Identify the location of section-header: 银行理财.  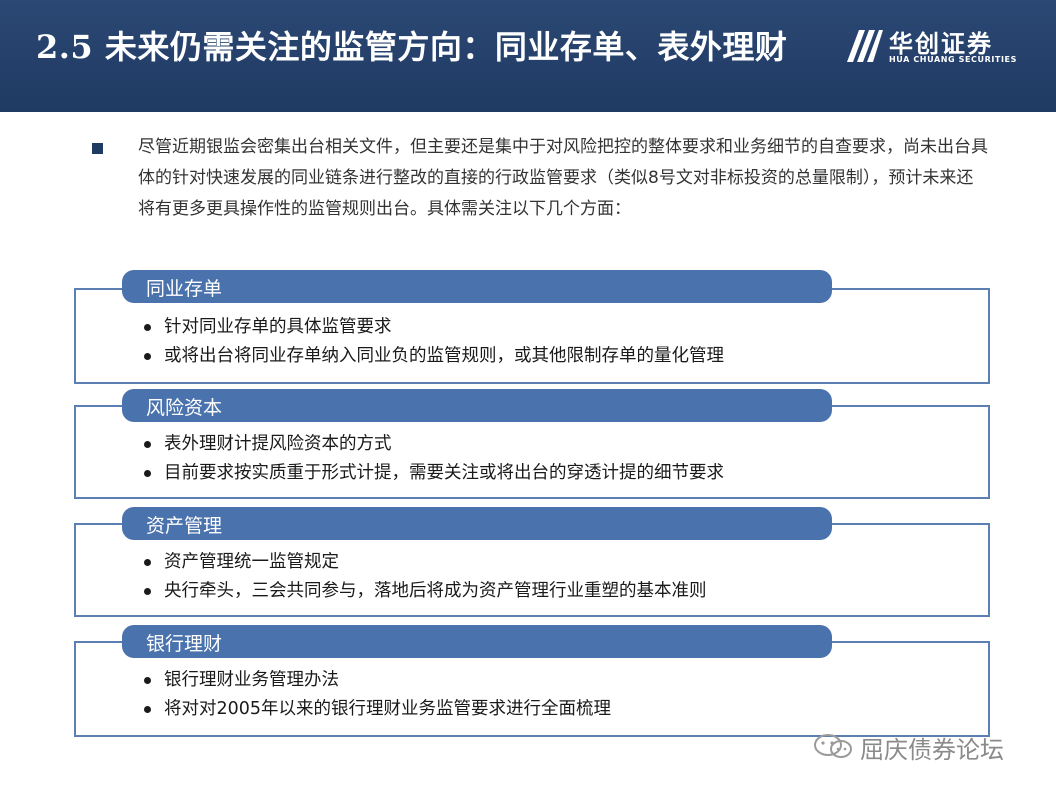
(477, 641).